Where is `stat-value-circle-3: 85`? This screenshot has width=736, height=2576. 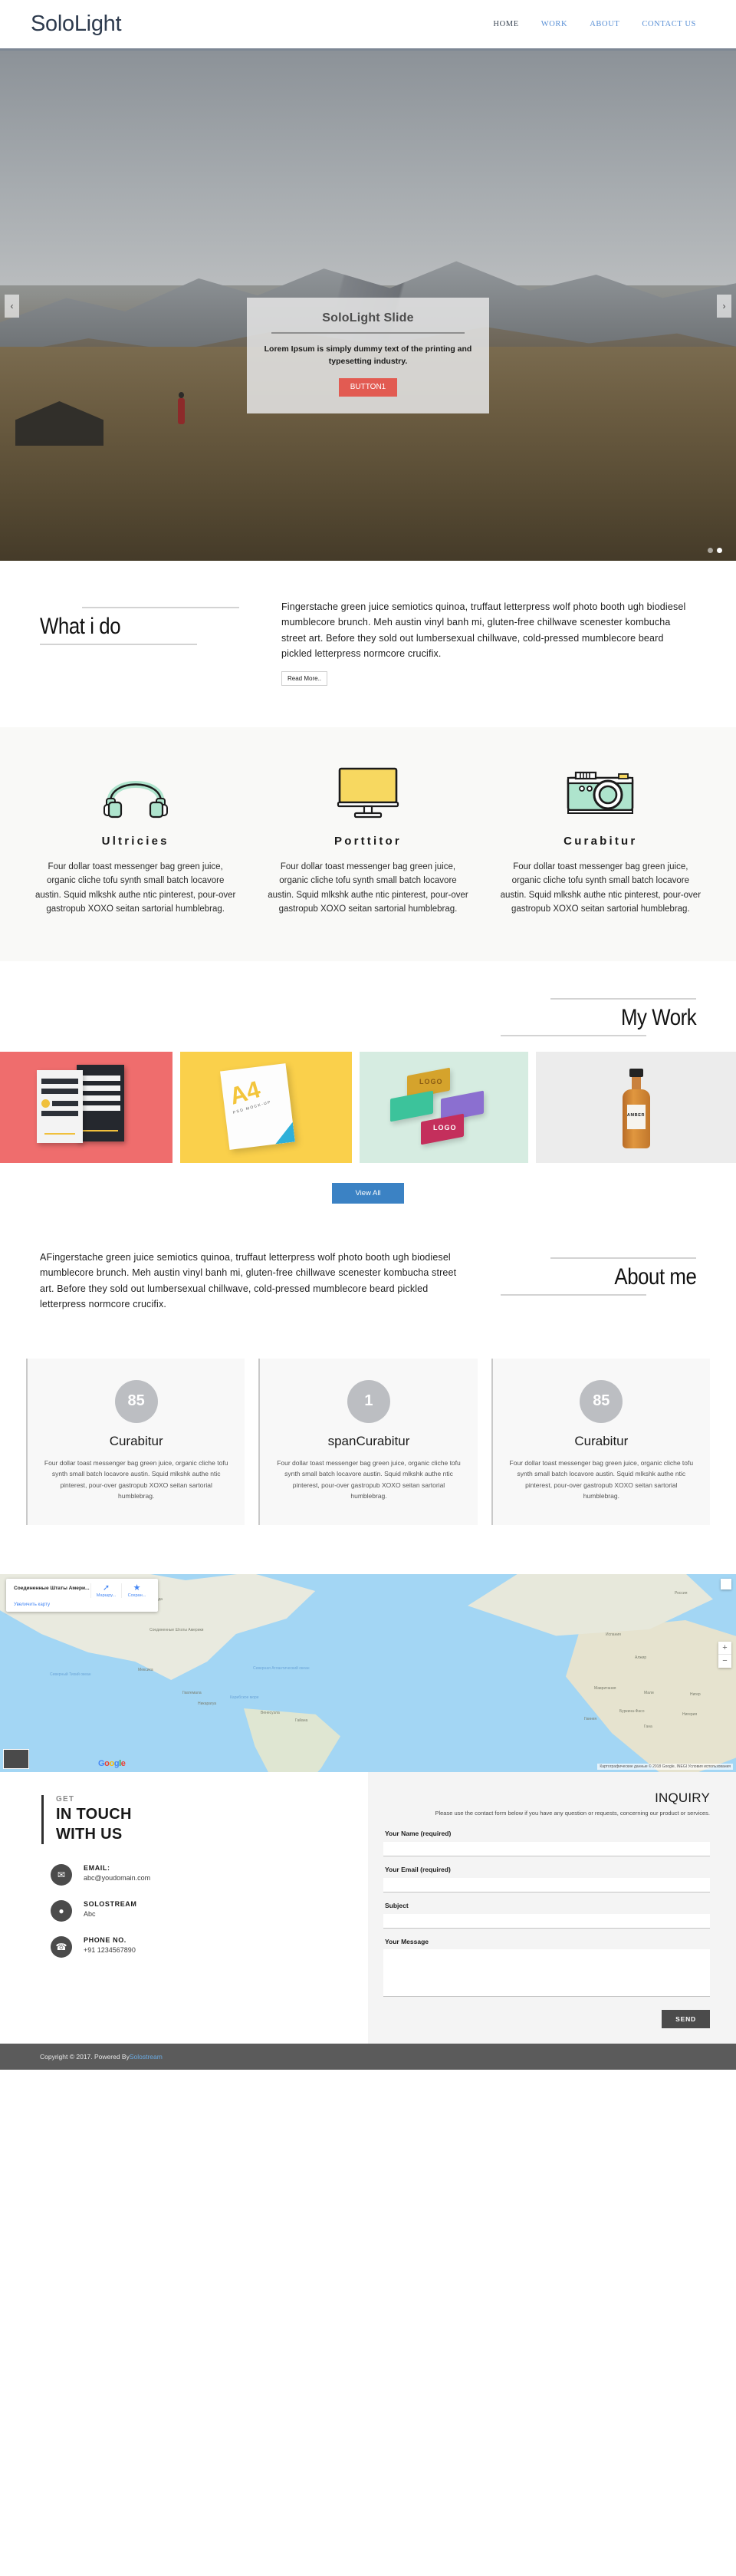 stat-value-circle-3: 85 is located at coordinates (602, 1401).